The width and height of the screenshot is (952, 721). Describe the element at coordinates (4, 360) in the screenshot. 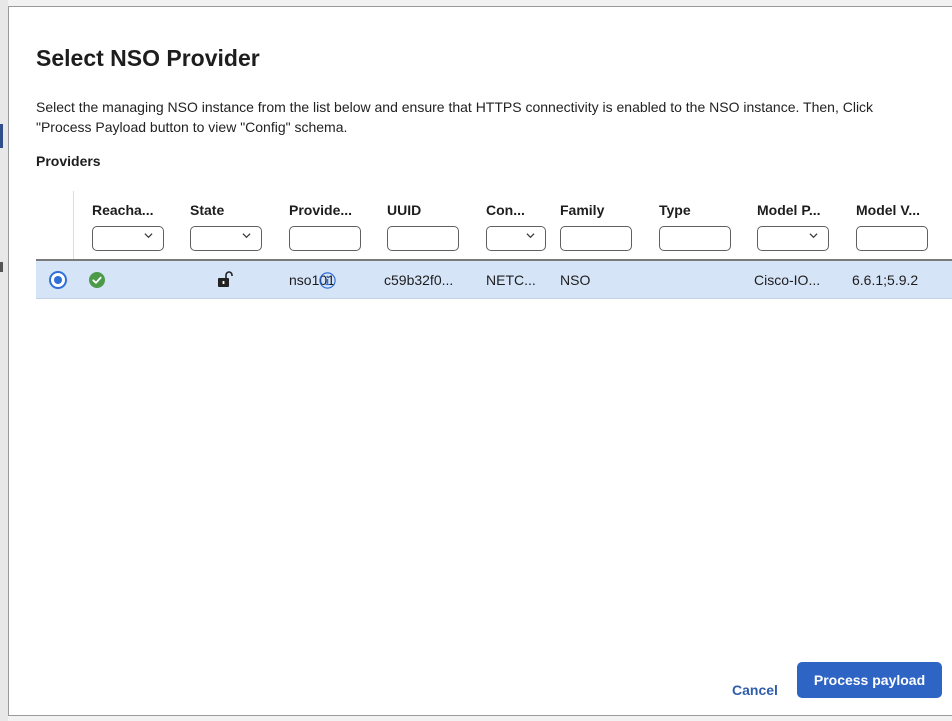

I see `backdrop` at that location.